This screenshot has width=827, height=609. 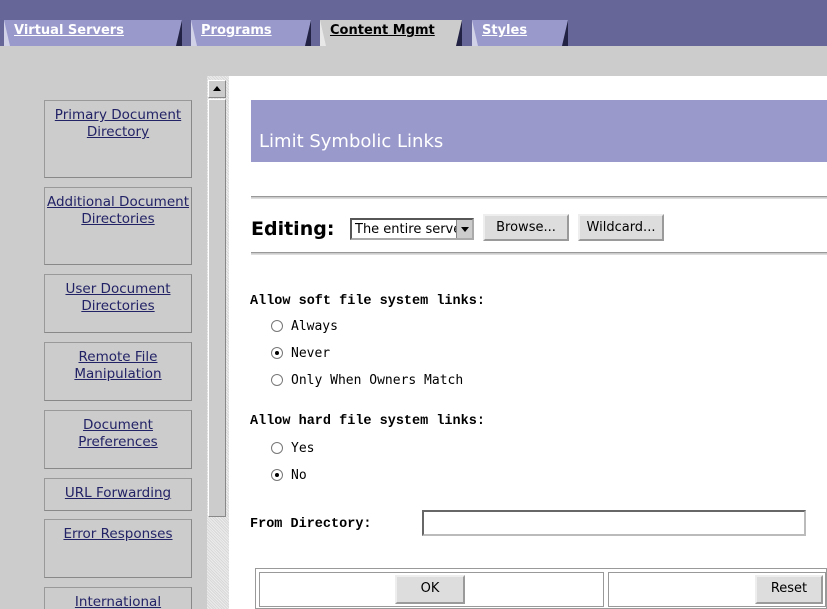 I want to click on soft-links-heading: Allow soft file system links:, so click(x=367, y=301).